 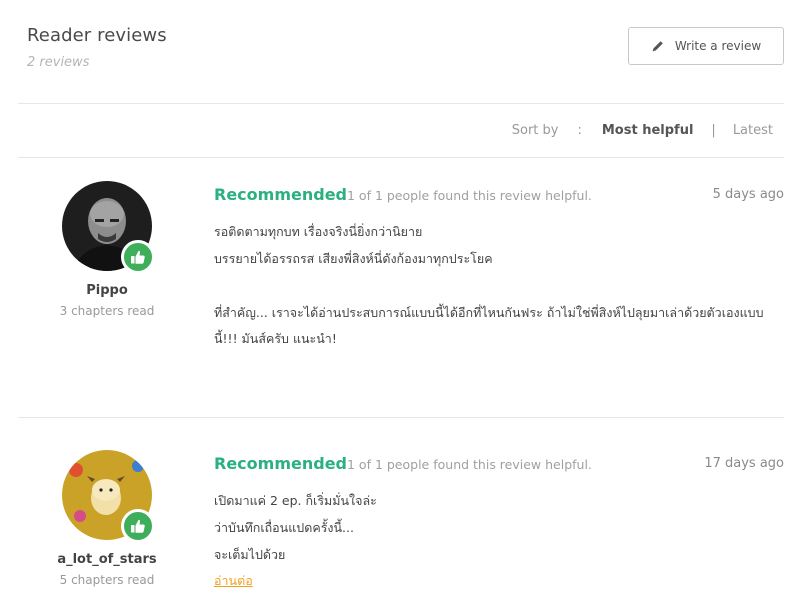 I want to click on review-line: เปิดมาแค่ 2 ep. ก็เริ่มมั่นใจล่ะ, so click(x=295, y=500).